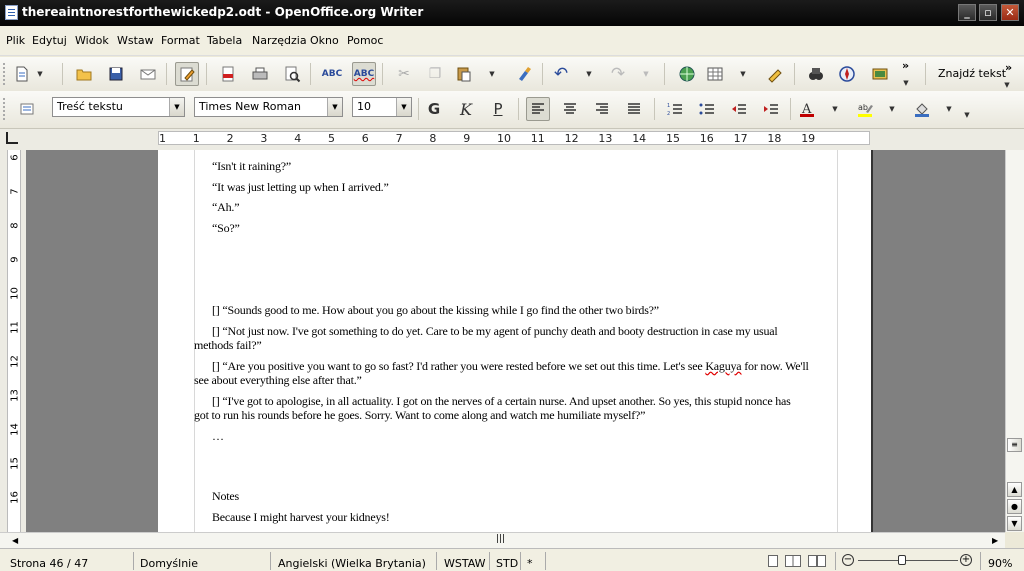 The width and height of the screenshot is (1024, 571). I want to click on selection-mode: STD, so click(507, 563).